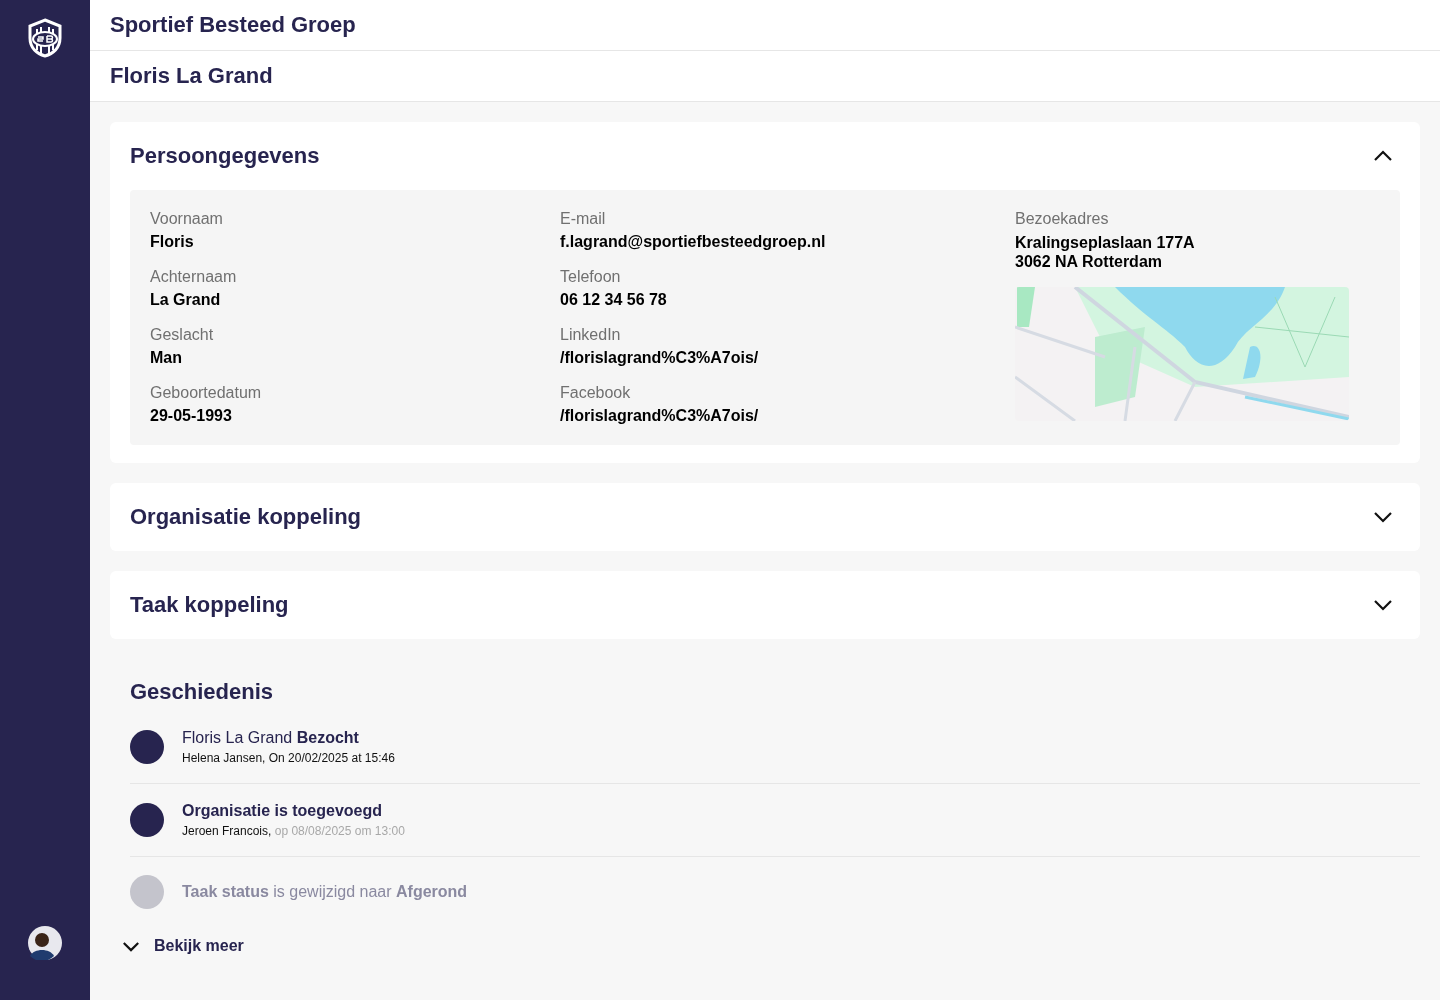 The height and width of the screenshot is (1000, 1440). I want to click on field-label: E-mail, so click(583, 219).